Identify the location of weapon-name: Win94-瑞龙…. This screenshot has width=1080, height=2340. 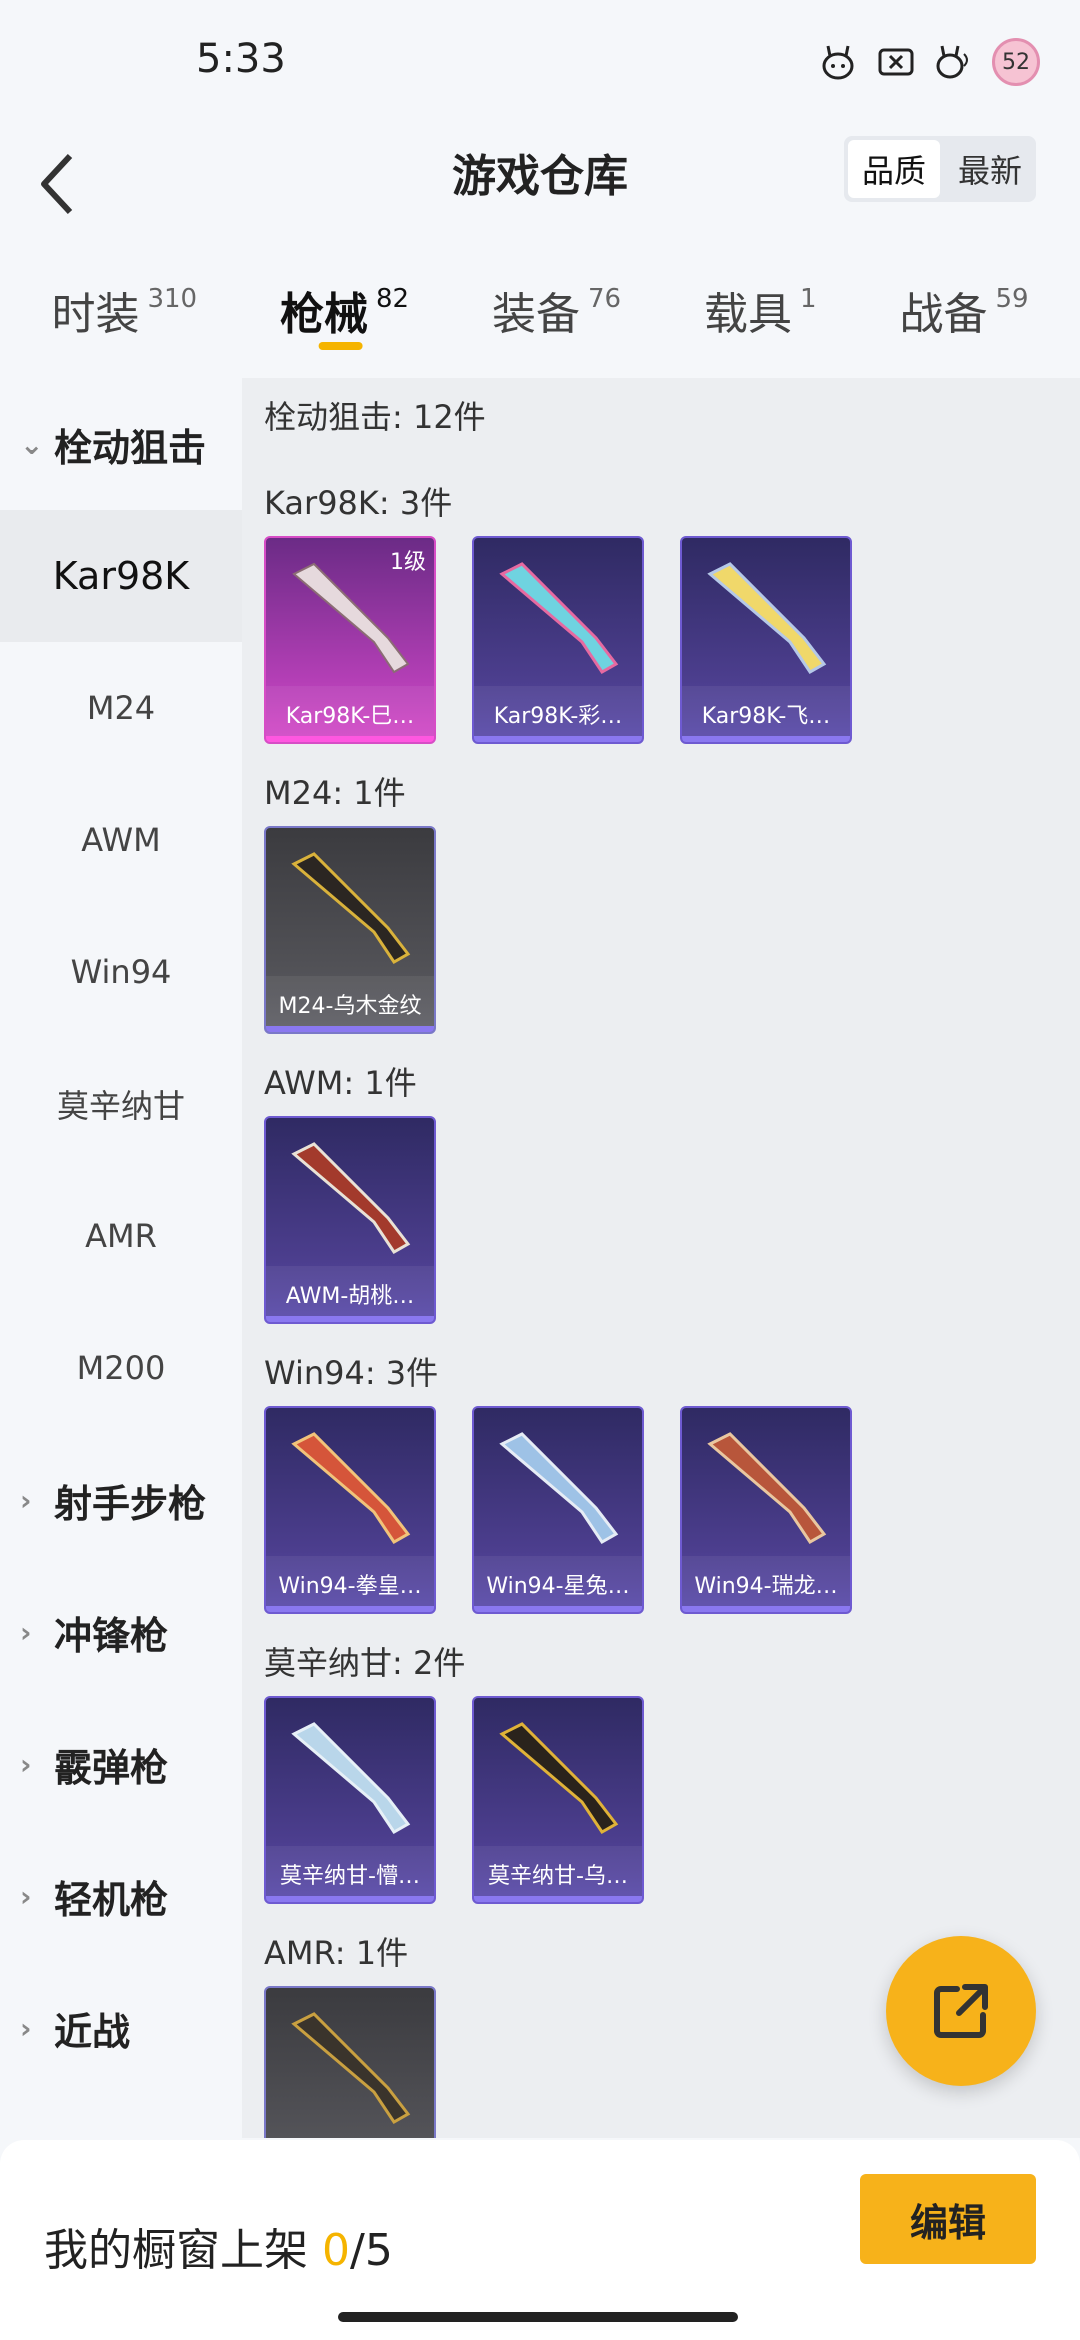
(766, 1584).